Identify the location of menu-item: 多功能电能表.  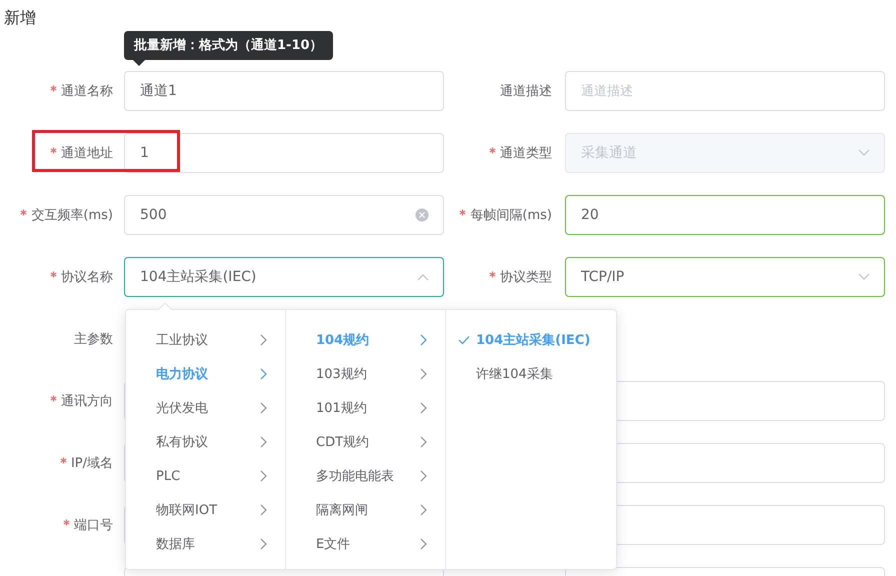
(365, 476).